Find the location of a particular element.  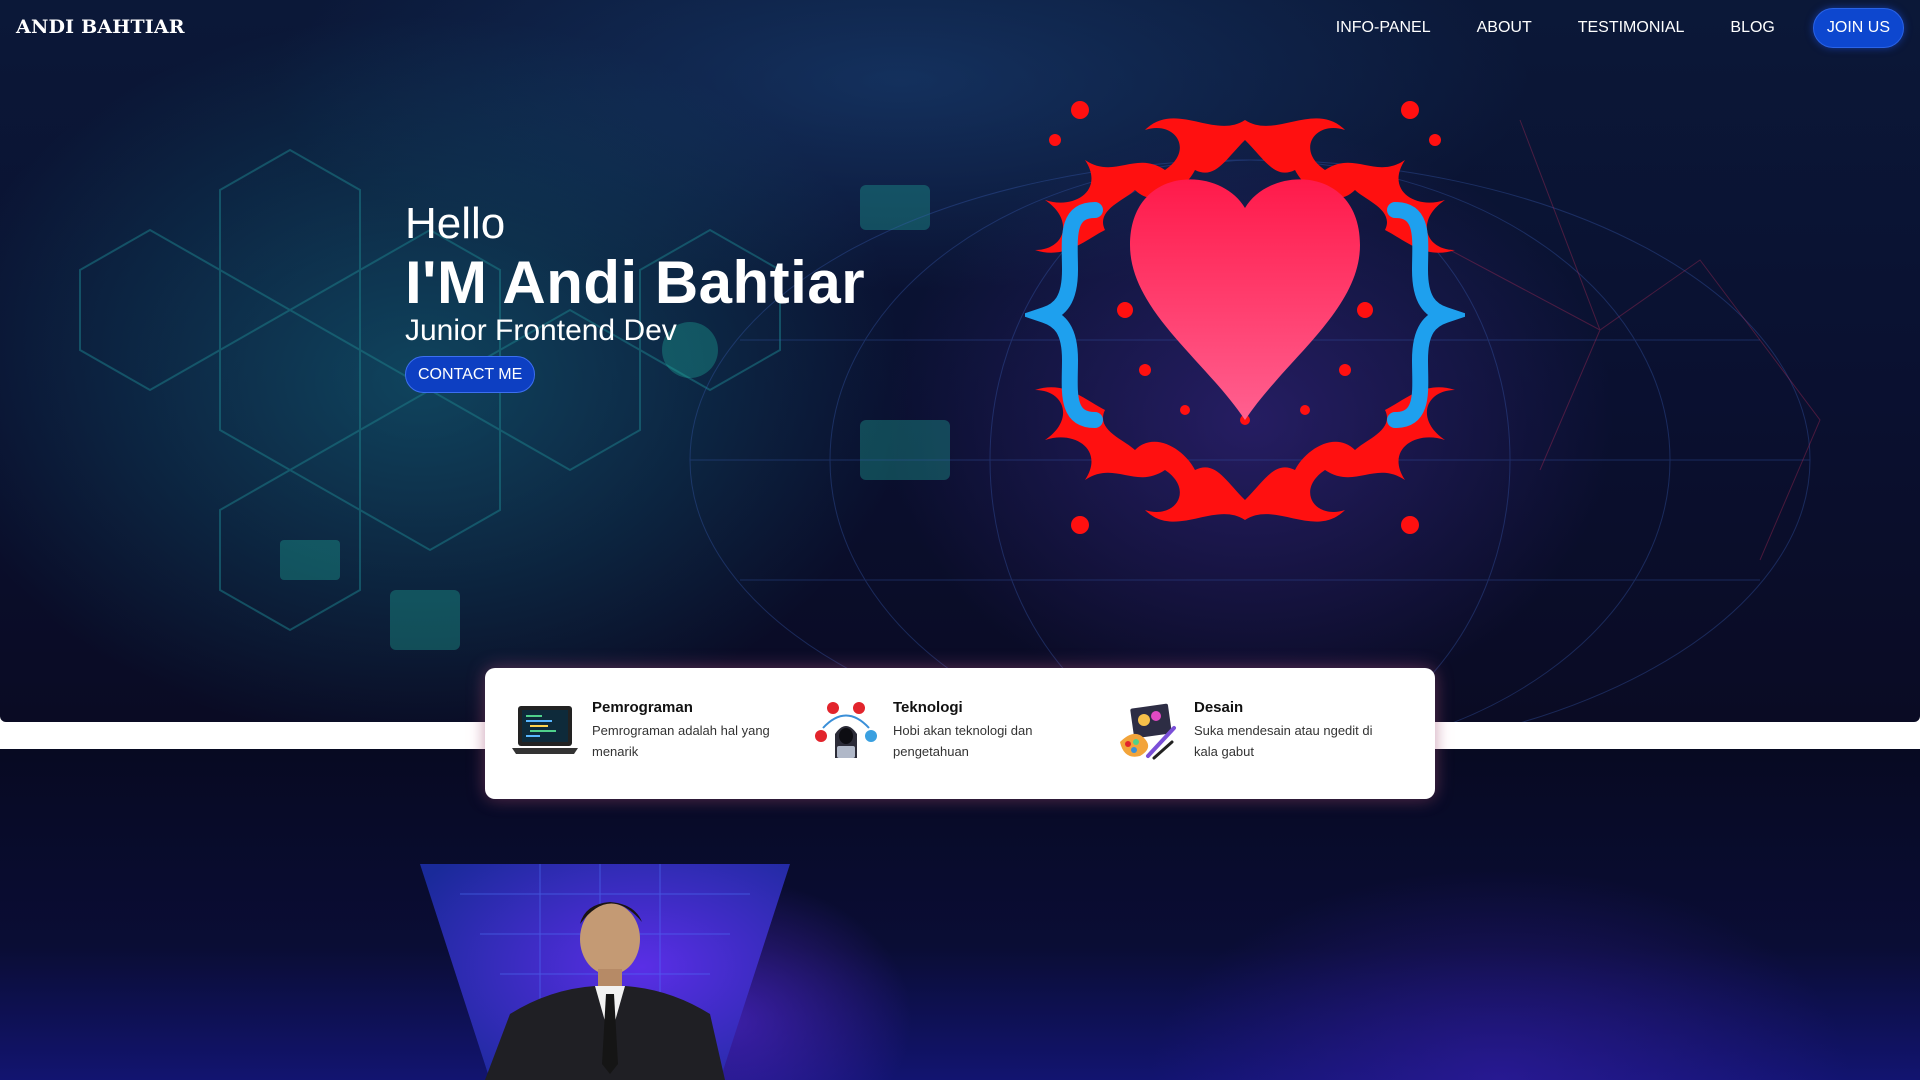

feature-title: Teknologi is located at coordinates (928, 707).